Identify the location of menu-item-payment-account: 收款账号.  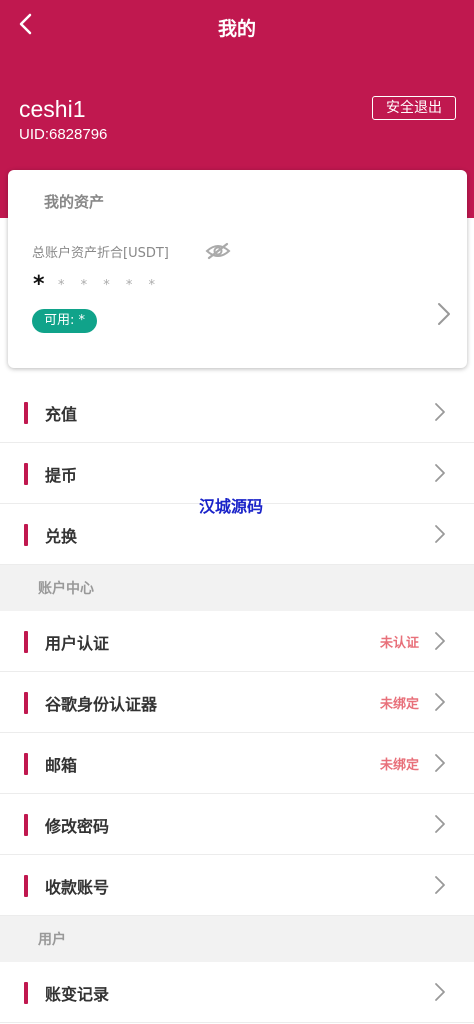
(237, 885).